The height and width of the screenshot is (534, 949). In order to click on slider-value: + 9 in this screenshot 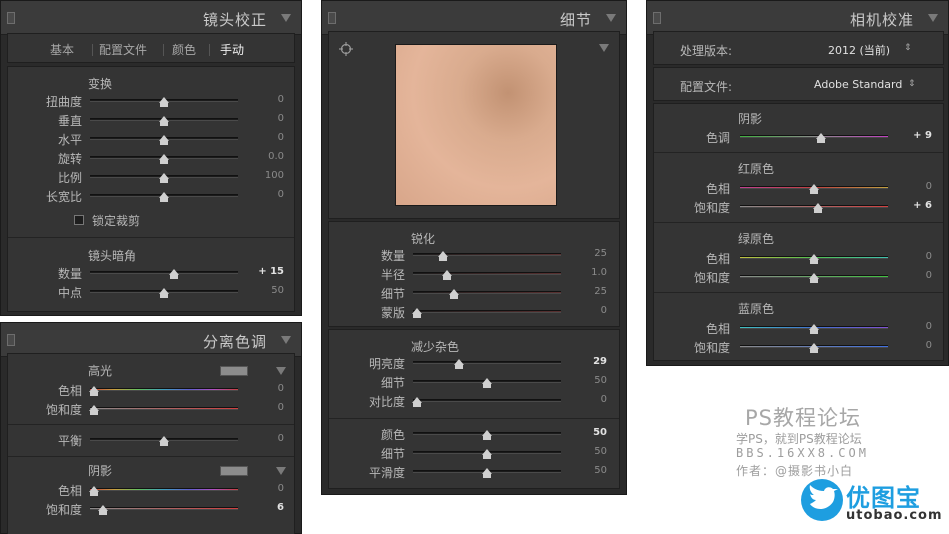, I will do `click(915, 135)`.